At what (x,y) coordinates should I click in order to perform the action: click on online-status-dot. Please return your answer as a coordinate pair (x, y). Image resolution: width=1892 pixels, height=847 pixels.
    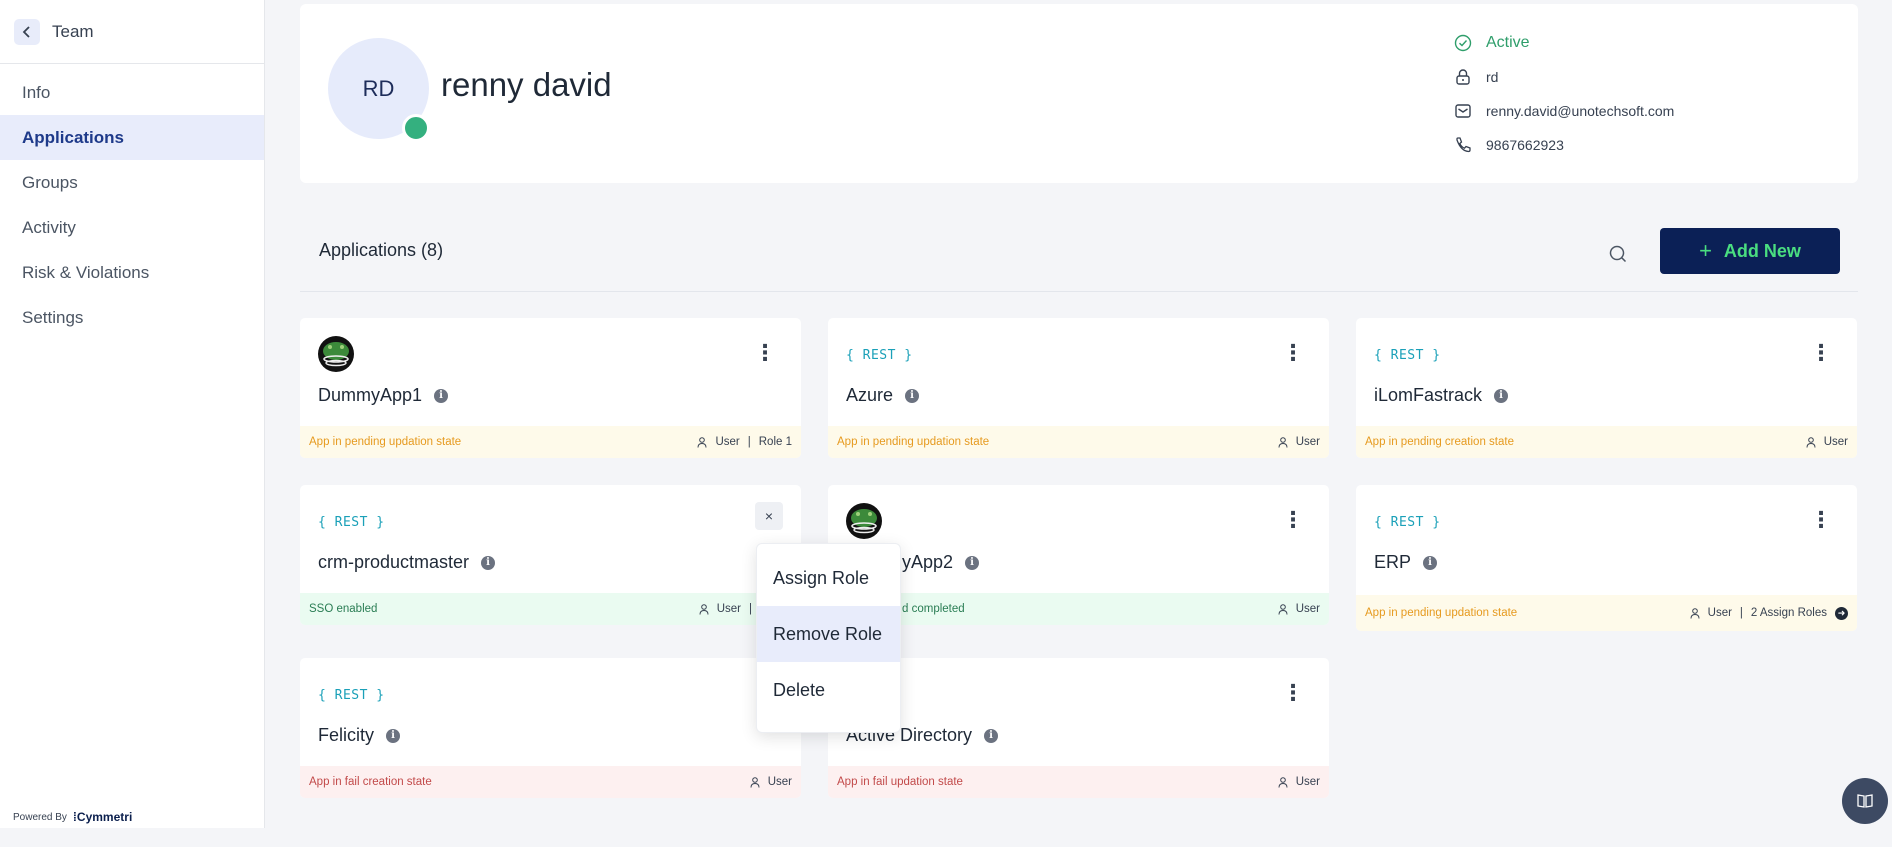
    Looking at the image, I should click on (416, 128).